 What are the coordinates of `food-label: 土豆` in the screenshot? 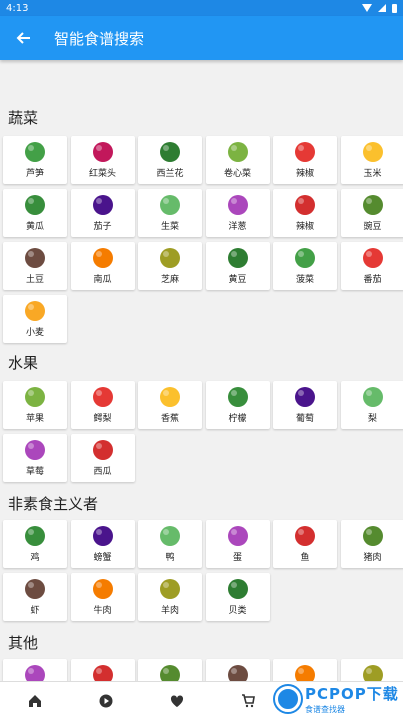 It's located at (34, 280).